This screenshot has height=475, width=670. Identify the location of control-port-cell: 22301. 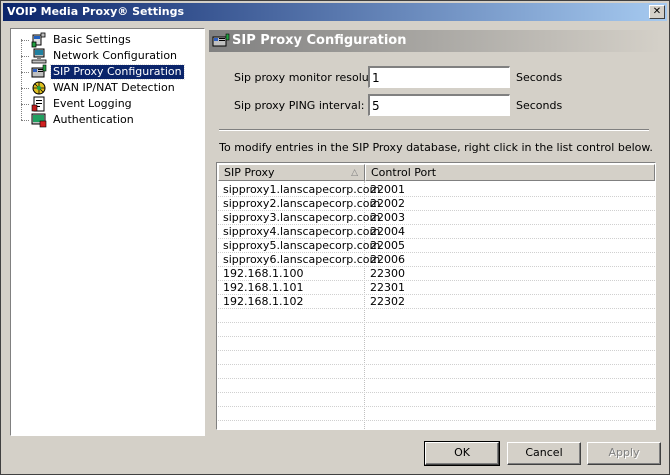
(387, 287).